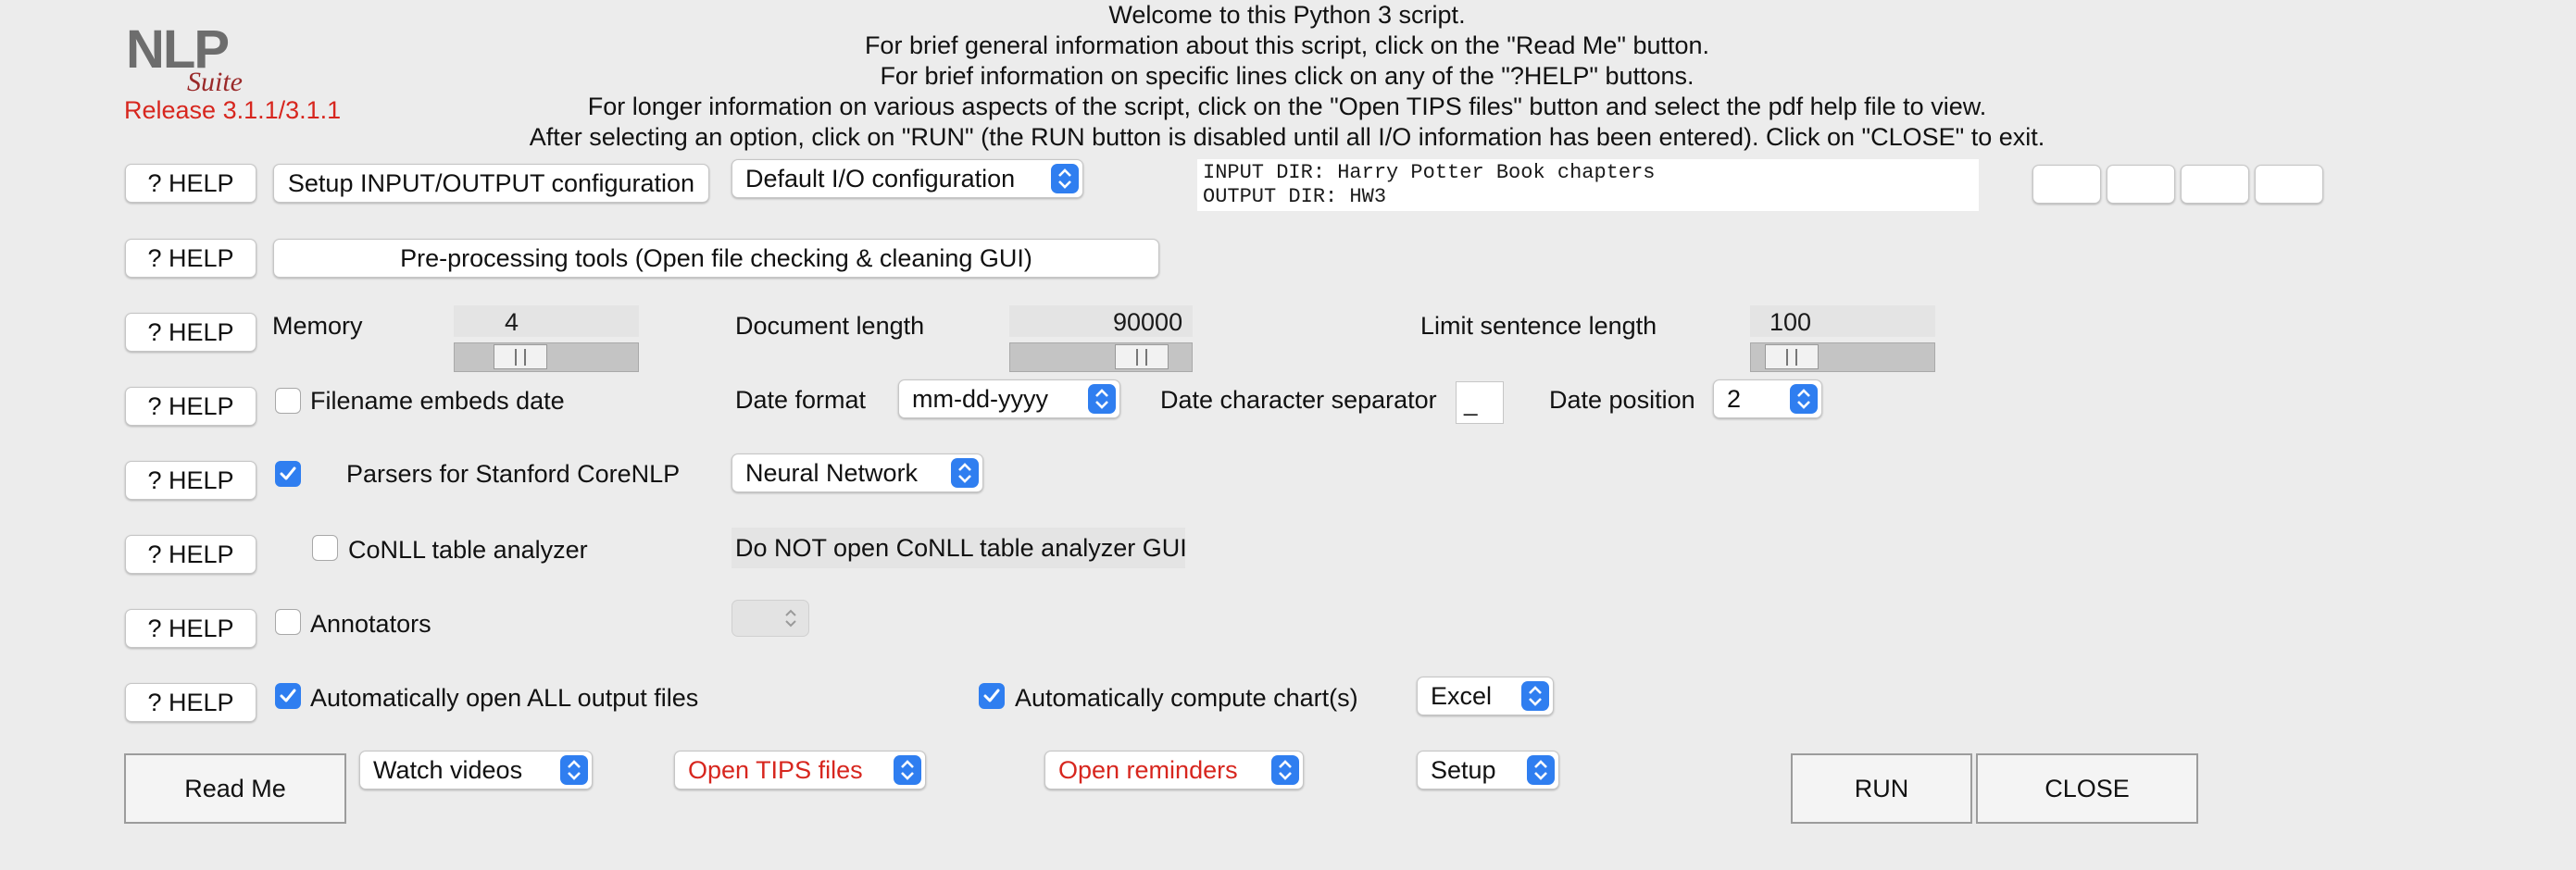 Image resolution: width=2576 pixels, height=870 pixels. I want to click on sentence-length-label: Limit sentence length, so click(1539, 326).